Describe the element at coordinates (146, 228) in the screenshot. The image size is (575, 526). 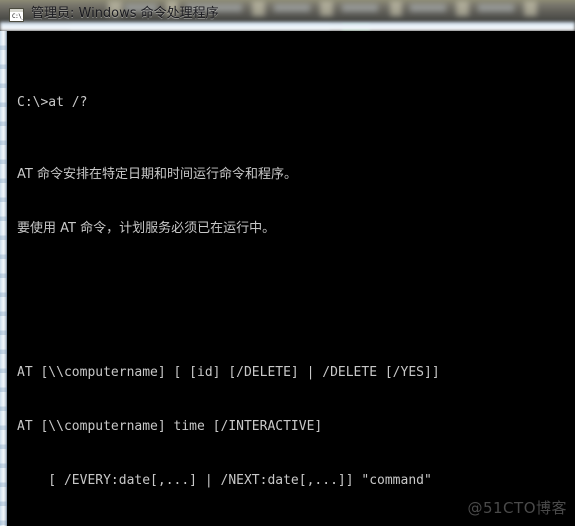
I see `intro-line-2: 要使用 AT 命令，计划服务必须已在运行中。` at that location.